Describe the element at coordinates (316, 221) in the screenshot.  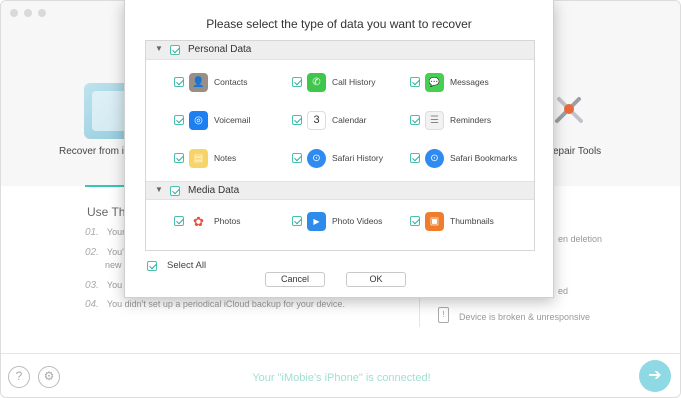
I see `photo-videos-icon: ▶` at that location.